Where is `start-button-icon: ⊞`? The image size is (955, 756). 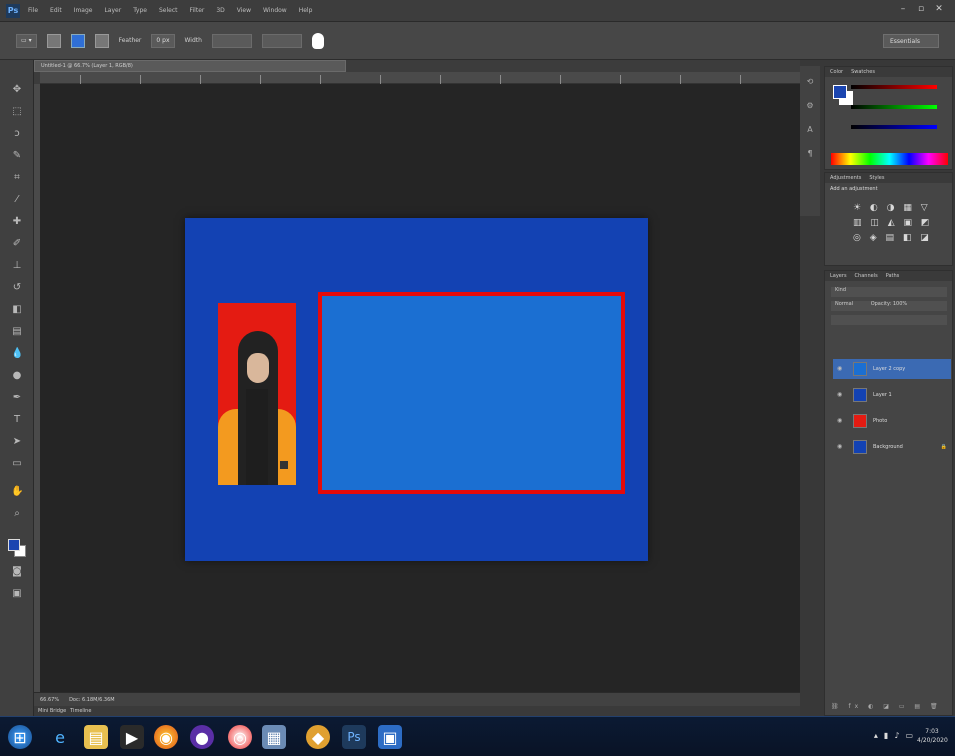 start-button-icon: ⊞ is located at coordinates (20, 737).